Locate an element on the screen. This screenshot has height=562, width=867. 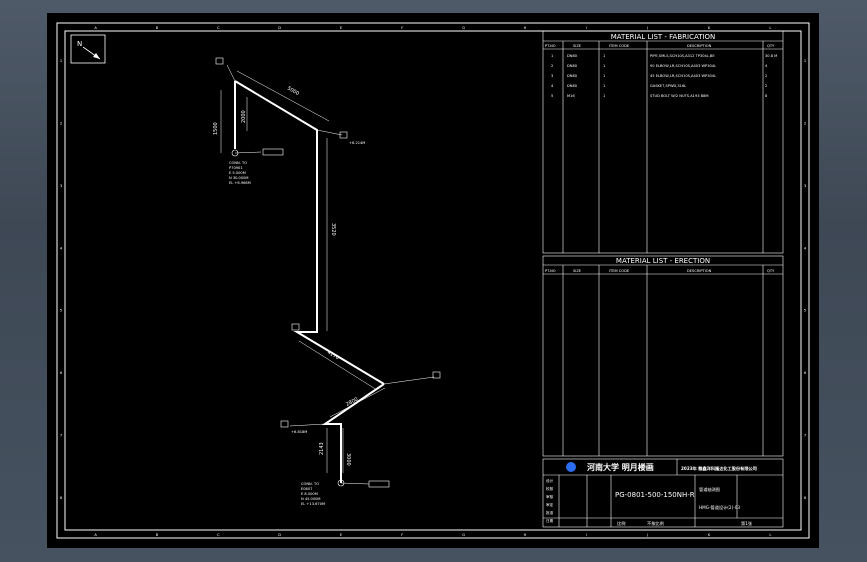
ere-h-size: SIZE is located at coordinates (577, 271).